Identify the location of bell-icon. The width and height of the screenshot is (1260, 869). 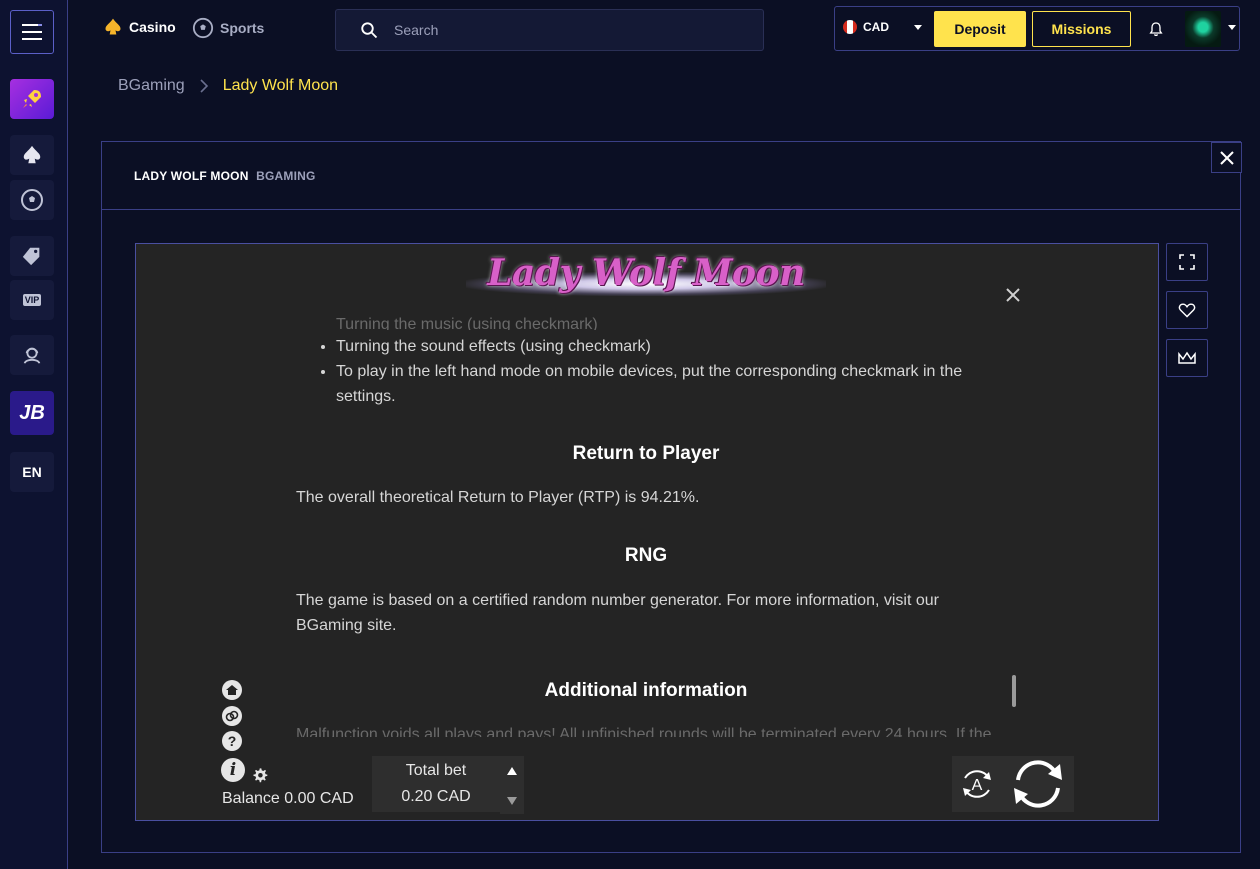
(1156, 29).